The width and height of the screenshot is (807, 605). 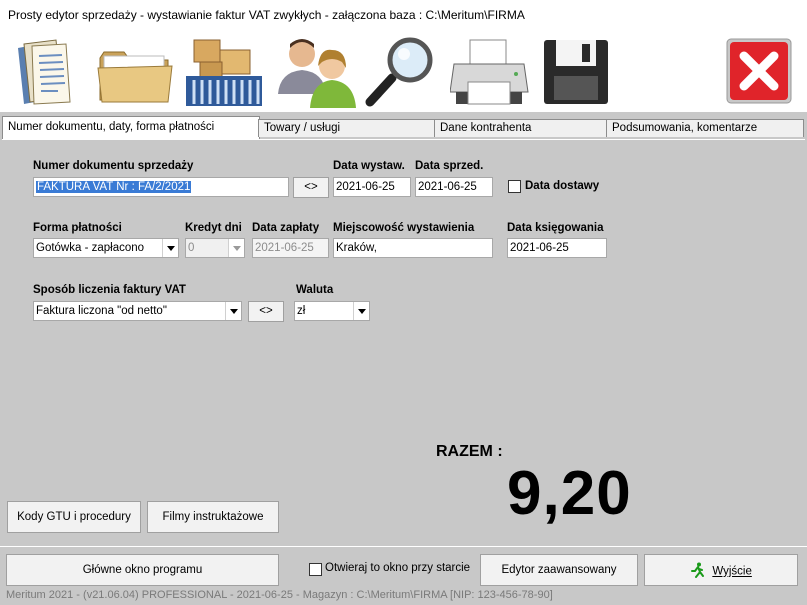 What do you see at coordinates (142, 570) in the screenshot?
I see `main-window-button: Główne okno programu` at bounding box center [142, 570].